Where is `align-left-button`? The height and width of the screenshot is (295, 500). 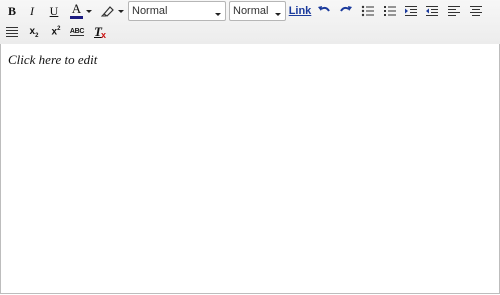
align-left-button is located at coordinates (454, 11).